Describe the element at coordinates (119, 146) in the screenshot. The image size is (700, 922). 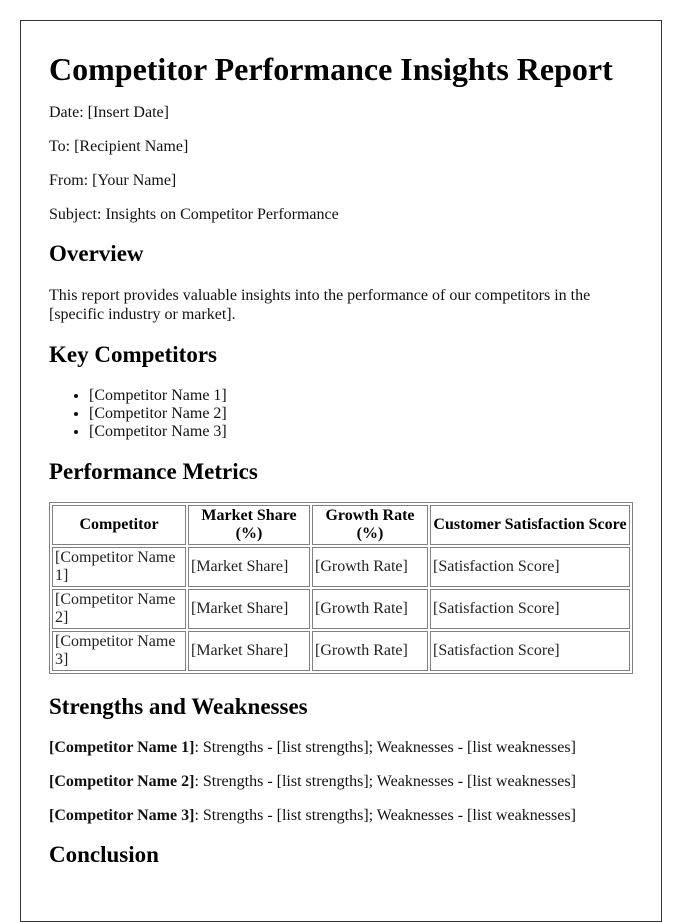
I see `to-line: To: [Recipient Name]` at that location.